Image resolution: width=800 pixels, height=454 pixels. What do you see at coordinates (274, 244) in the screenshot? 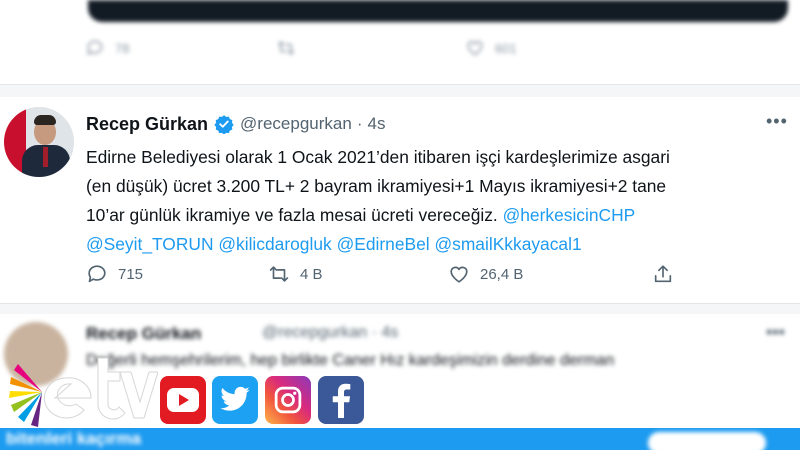
I see `mention-link: @kilicdarogluk` at bounding box center [274, 244].